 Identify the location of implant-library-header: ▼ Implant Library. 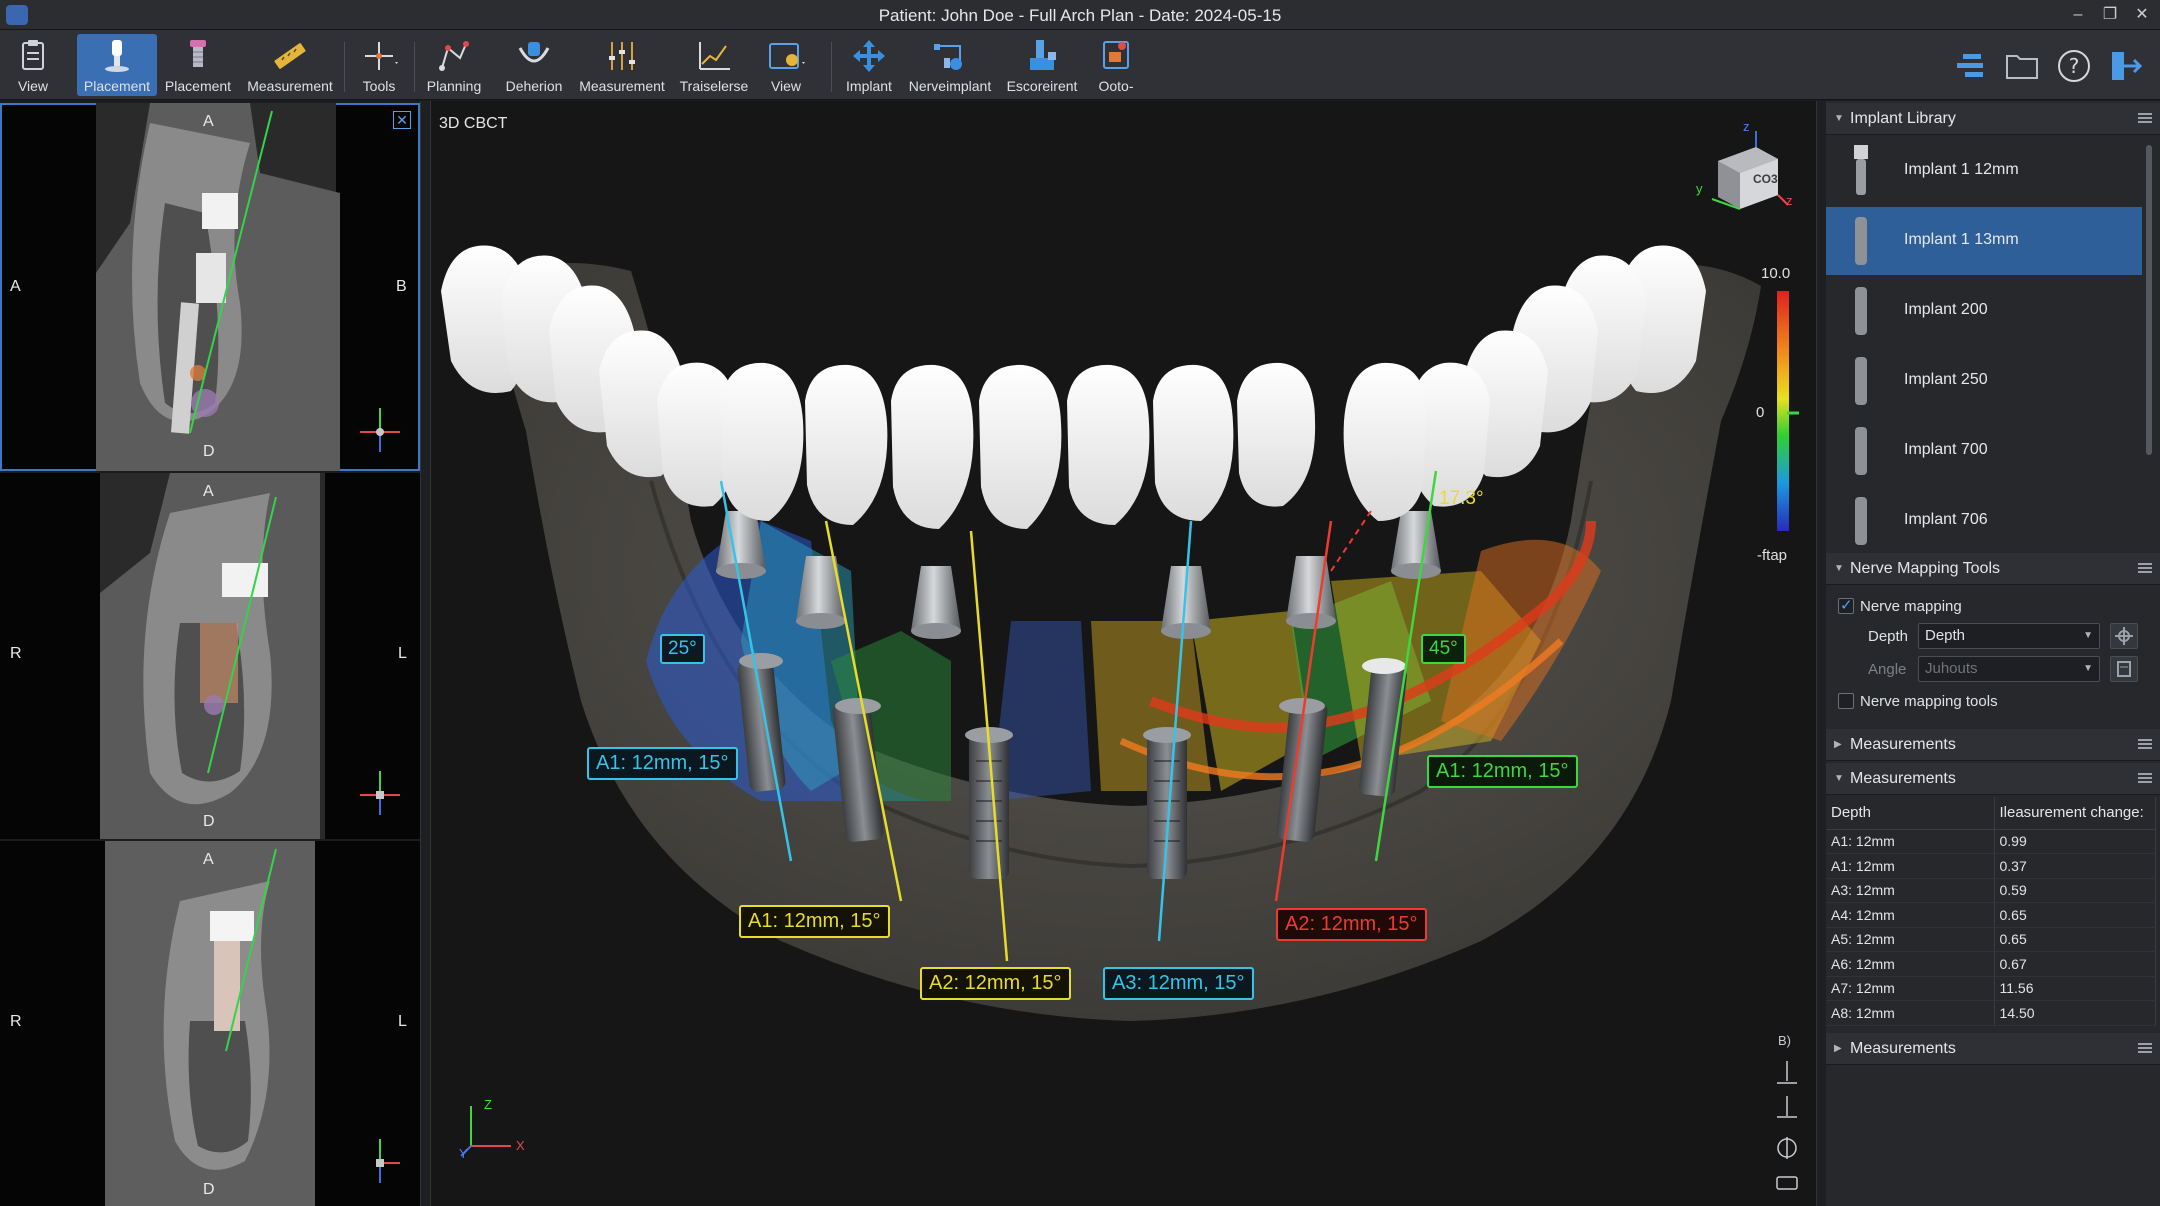
(1993, 119).